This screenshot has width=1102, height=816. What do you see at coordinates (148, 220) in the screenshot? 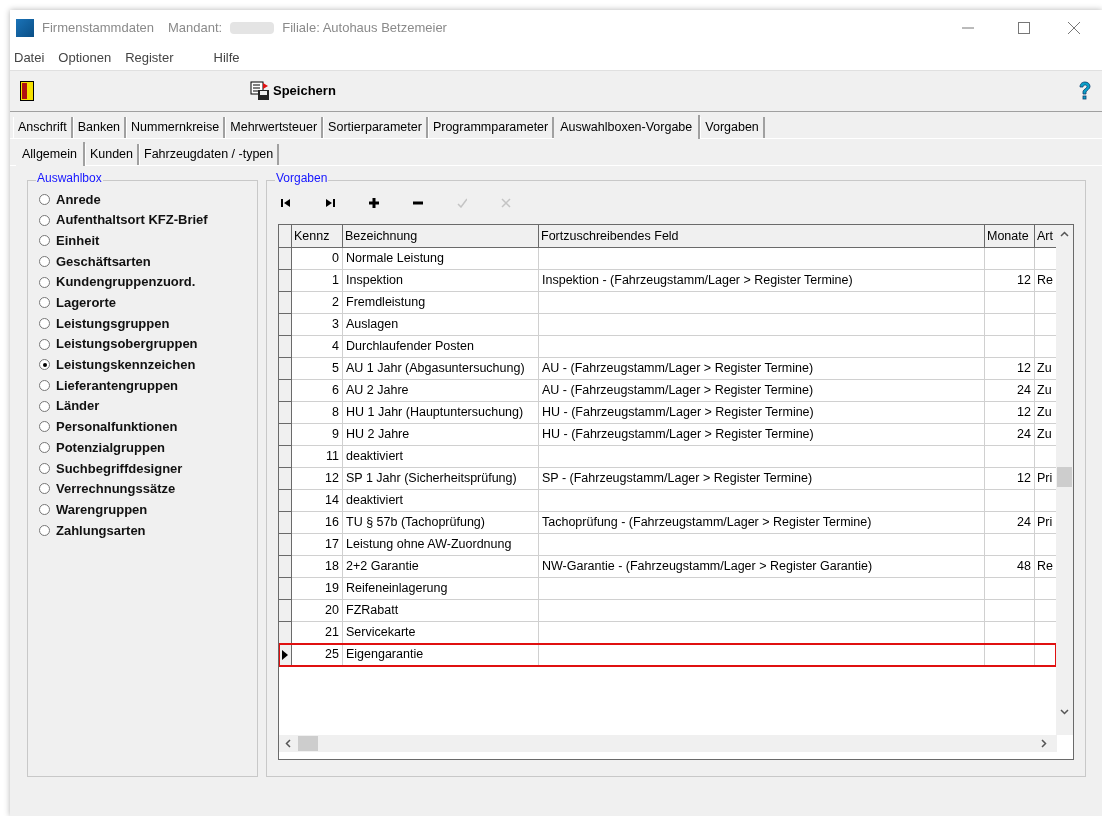
I see `radio-option: Aufenthaltsort KFZ-Brief` at bounding box center [148, 220].